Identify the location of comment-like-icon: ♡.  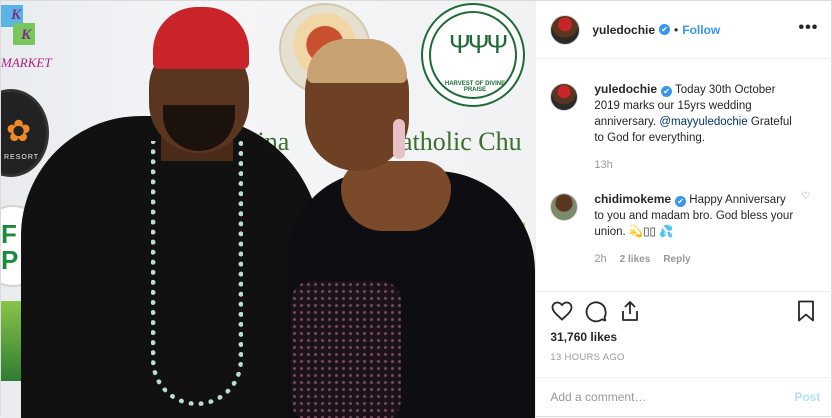
(805, 196).